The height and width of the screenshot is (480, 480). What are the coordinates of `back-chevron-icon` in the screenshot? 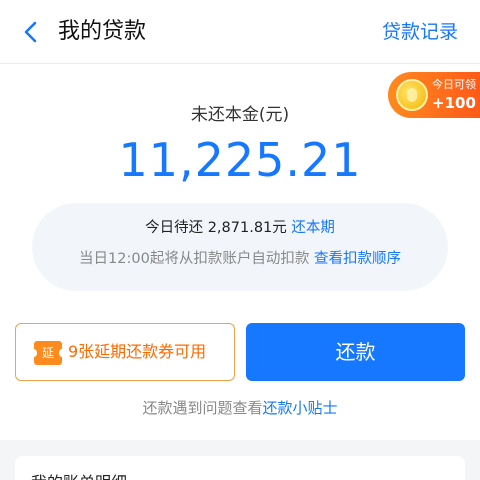 It's located at (31, 32).